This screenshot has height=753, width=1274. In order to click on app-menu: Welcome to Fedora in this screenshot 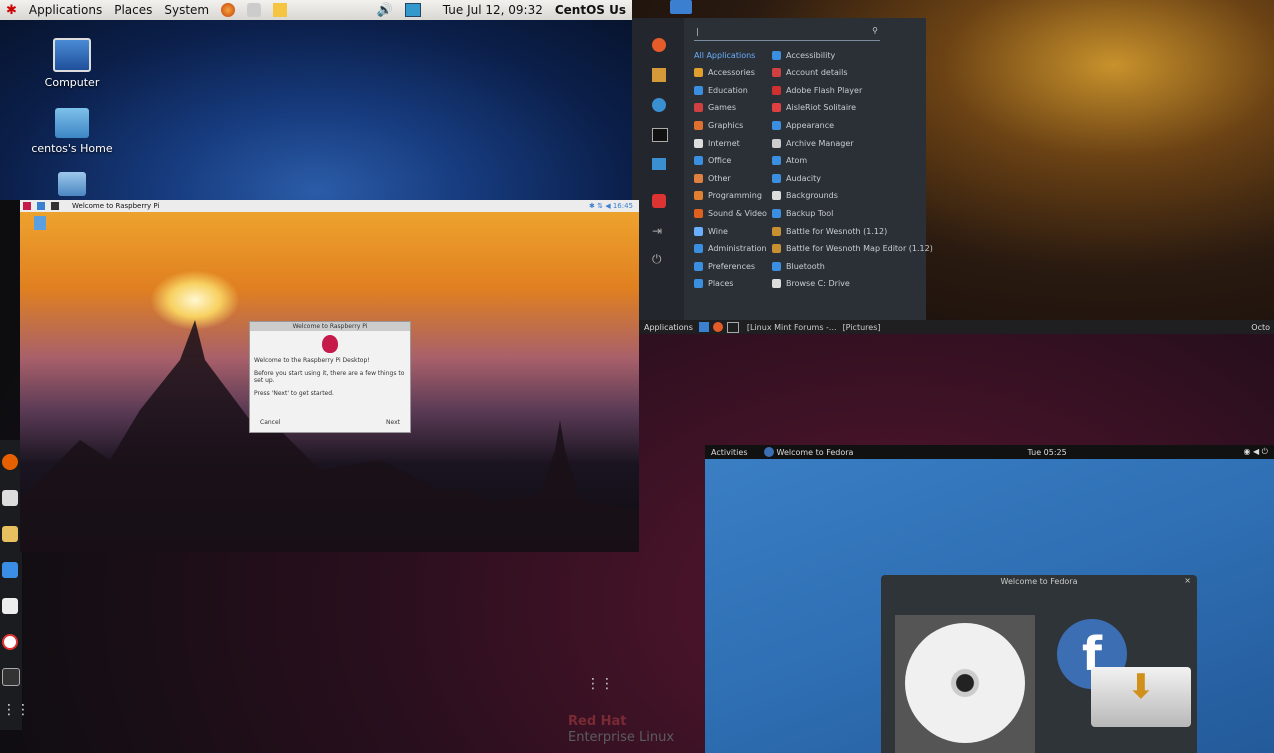, I will do `click(815, 452)`.